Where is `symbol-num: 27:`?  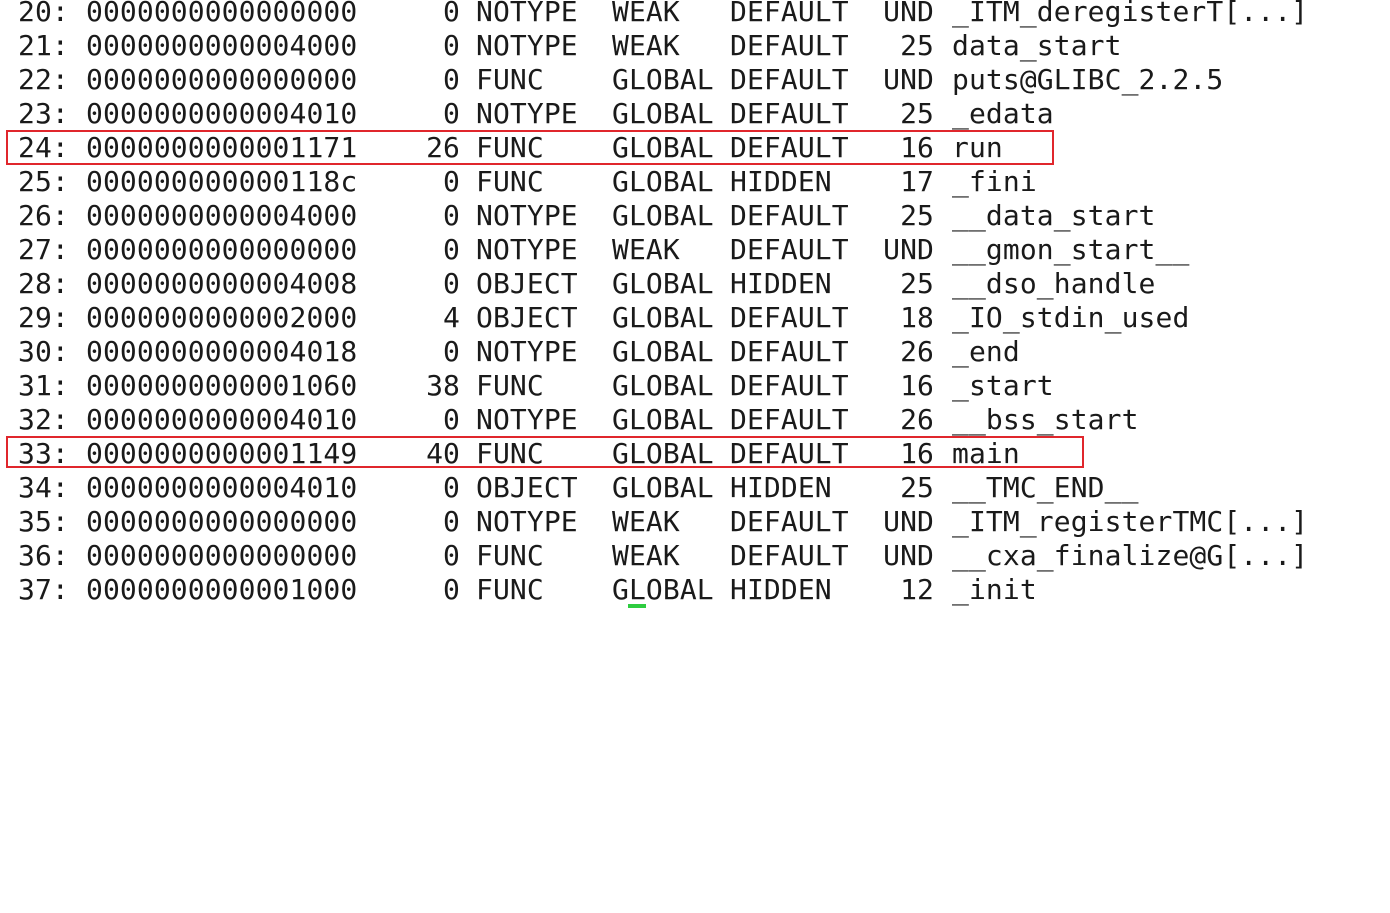 symbol-num: 27: is located at coordinates (43, 249).